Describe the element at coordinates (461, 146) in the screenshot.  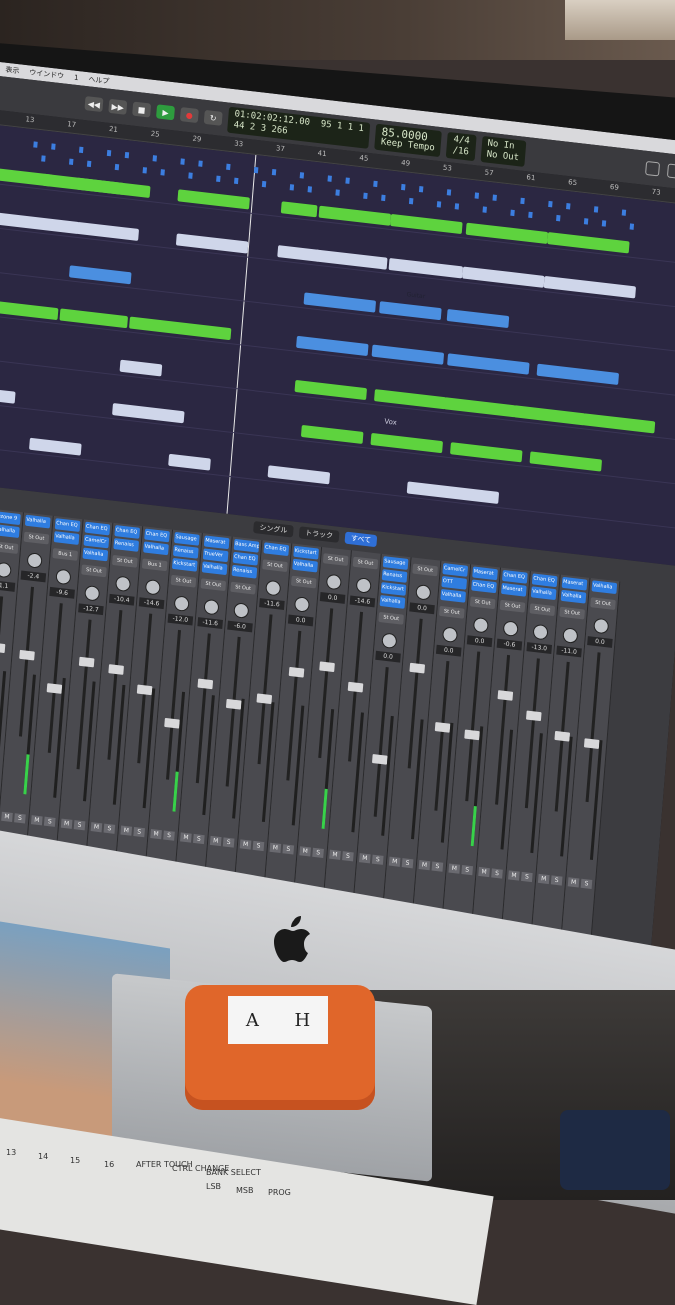
I see `signature-display: 4/4 /16` at that location.